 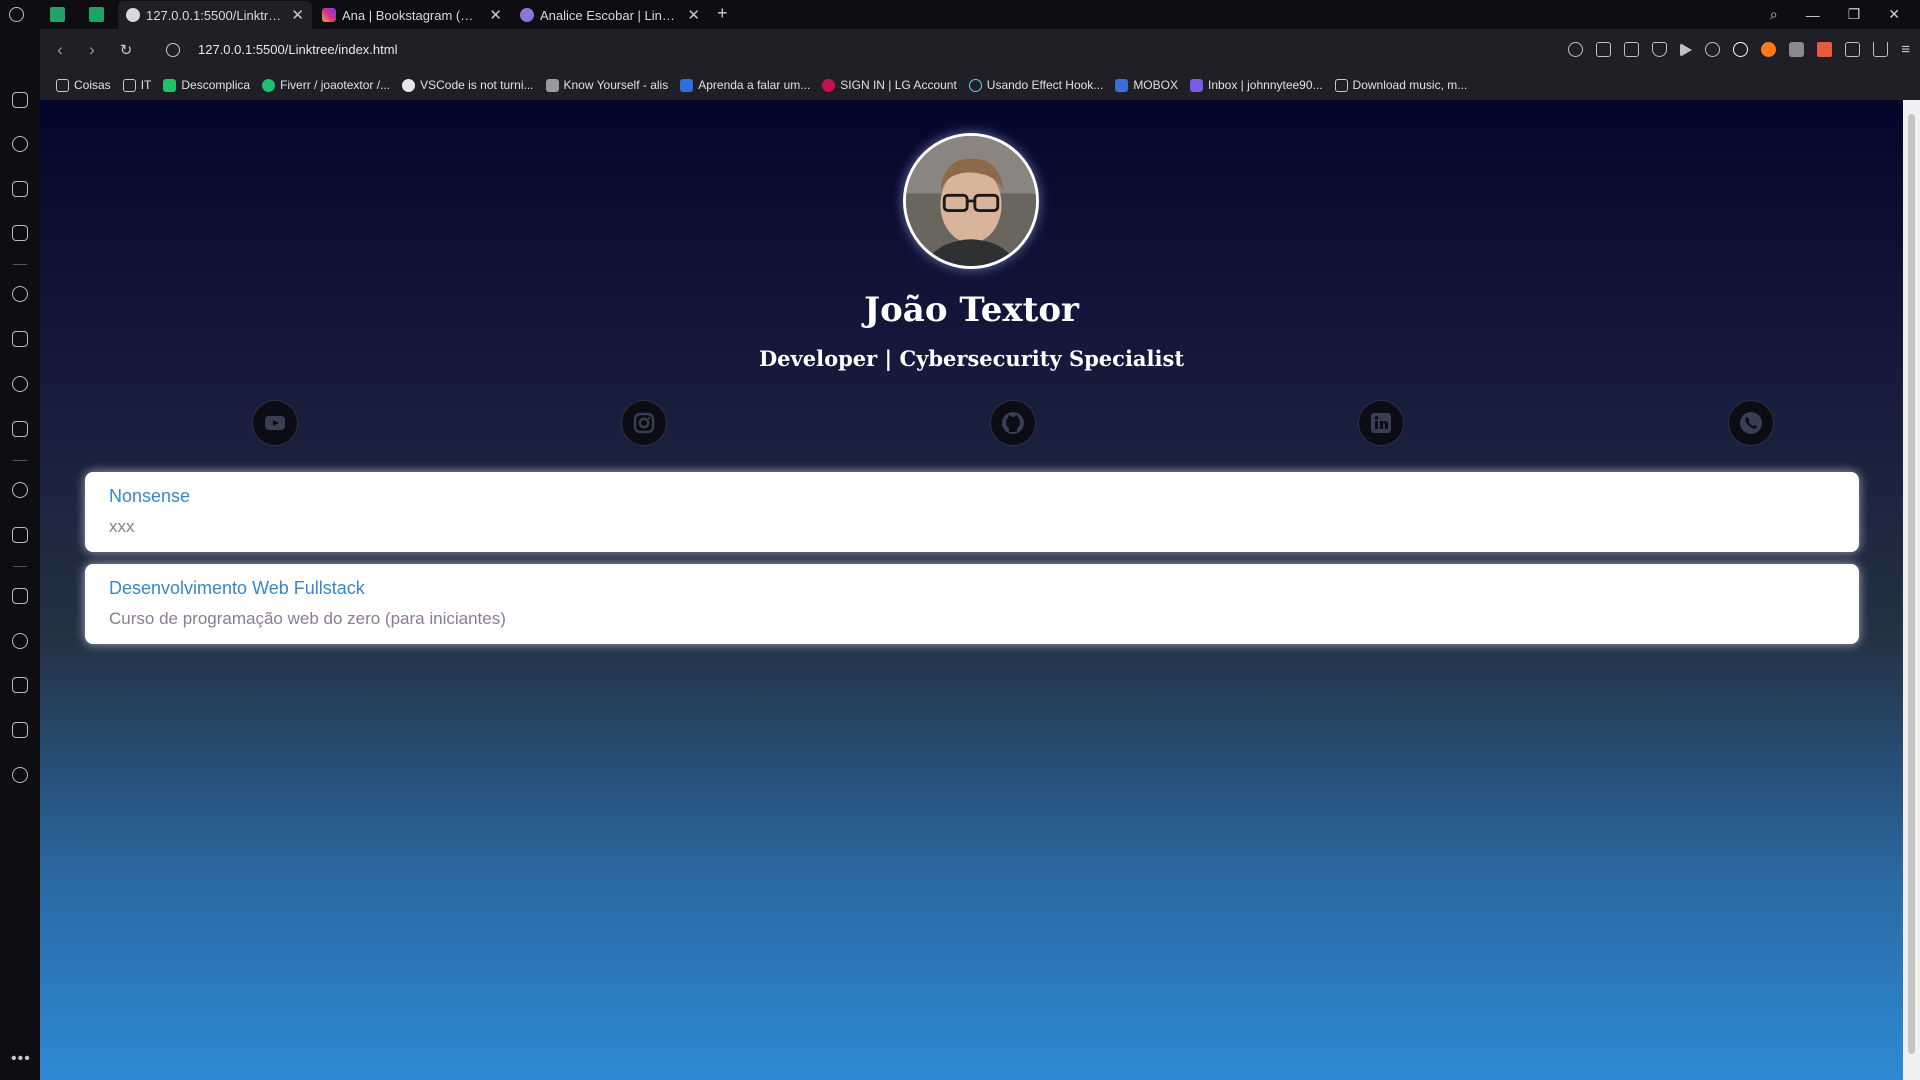 I want to click on instagram-link, so click(x=644, y=423).